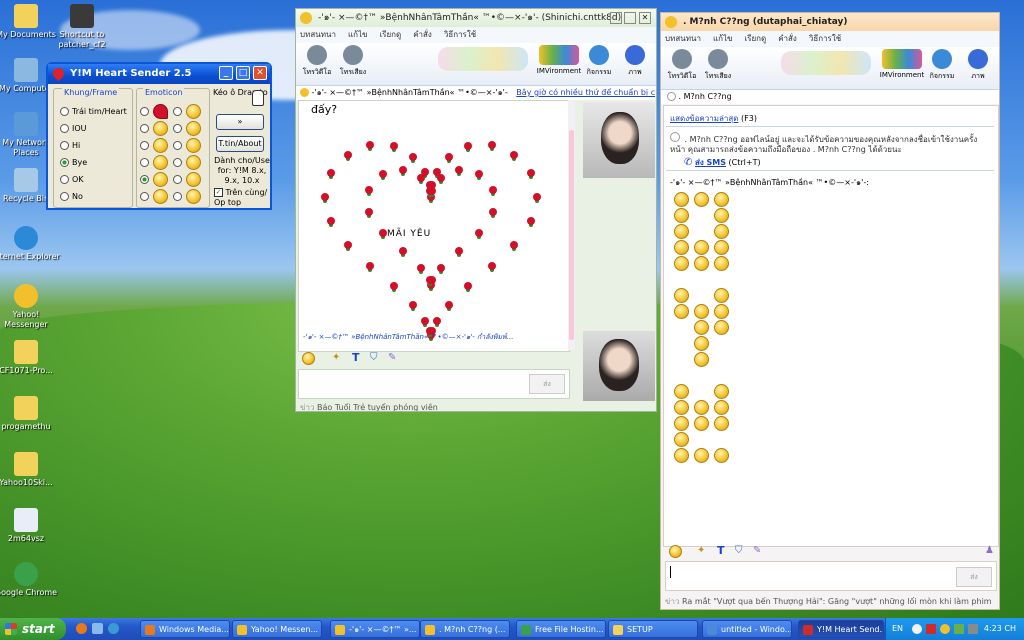 This screenshot has width=1024, height=640. What do you see at coordinates (989, 550) in the screenshot?
I see `contact-icon: ♟` at bounding box center [989, 550].